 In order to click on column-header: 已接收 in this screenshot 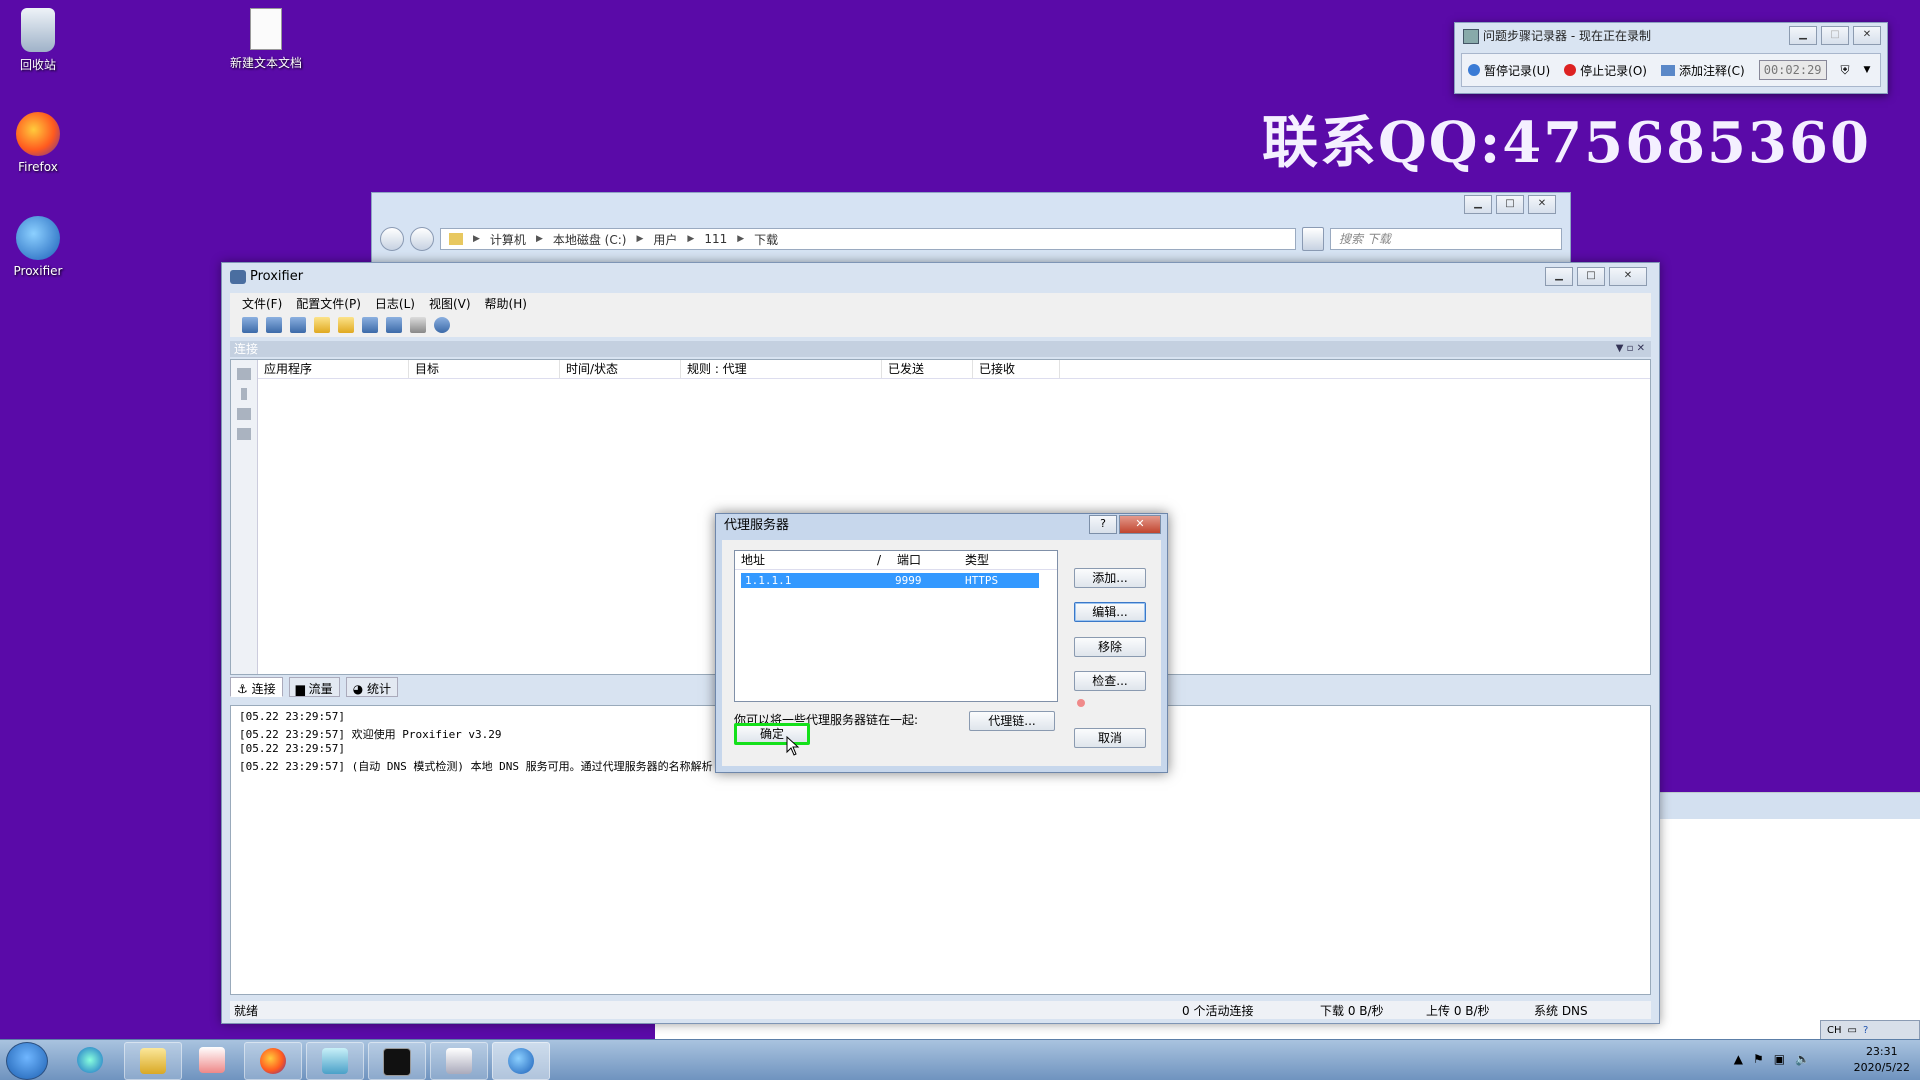, I will do `click(1016, 369)`.